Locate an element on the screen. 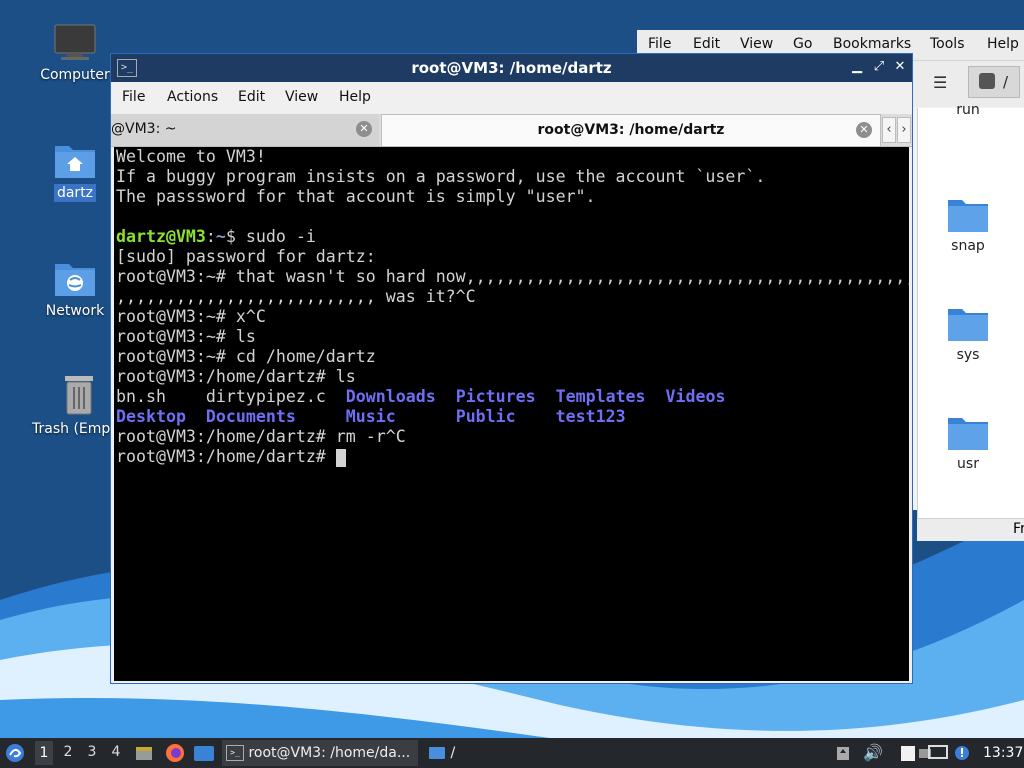 The height and width of the screenshot is (768, 1024). fm-menu-file: File is located at coordinates (659, 44).